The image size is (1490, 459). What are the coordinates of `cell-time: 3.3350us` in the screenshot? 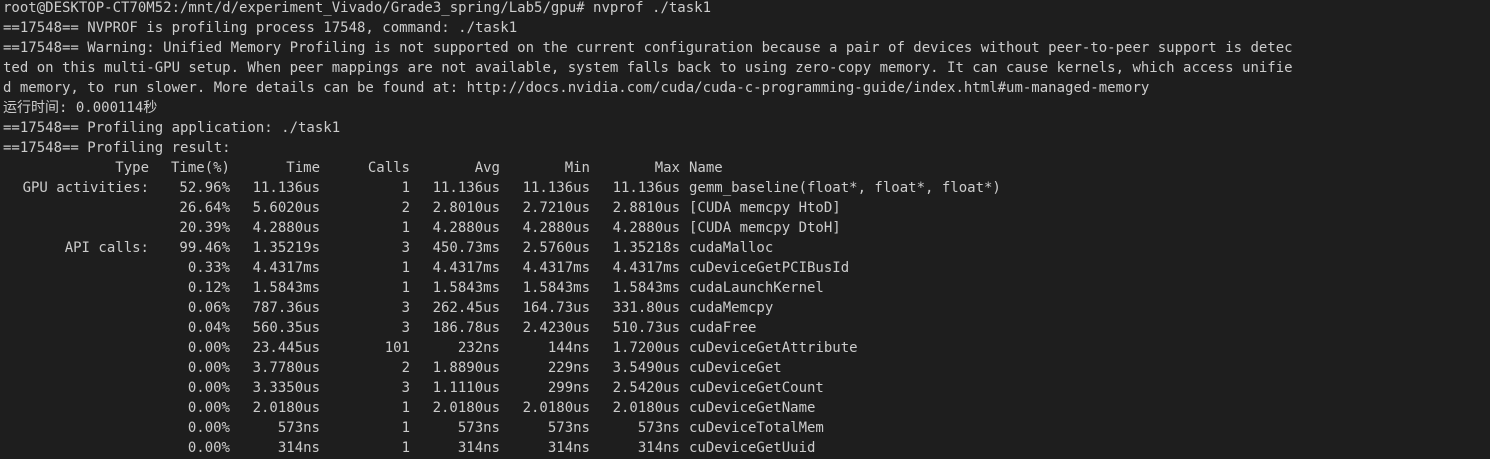 It's located at (286, 388).